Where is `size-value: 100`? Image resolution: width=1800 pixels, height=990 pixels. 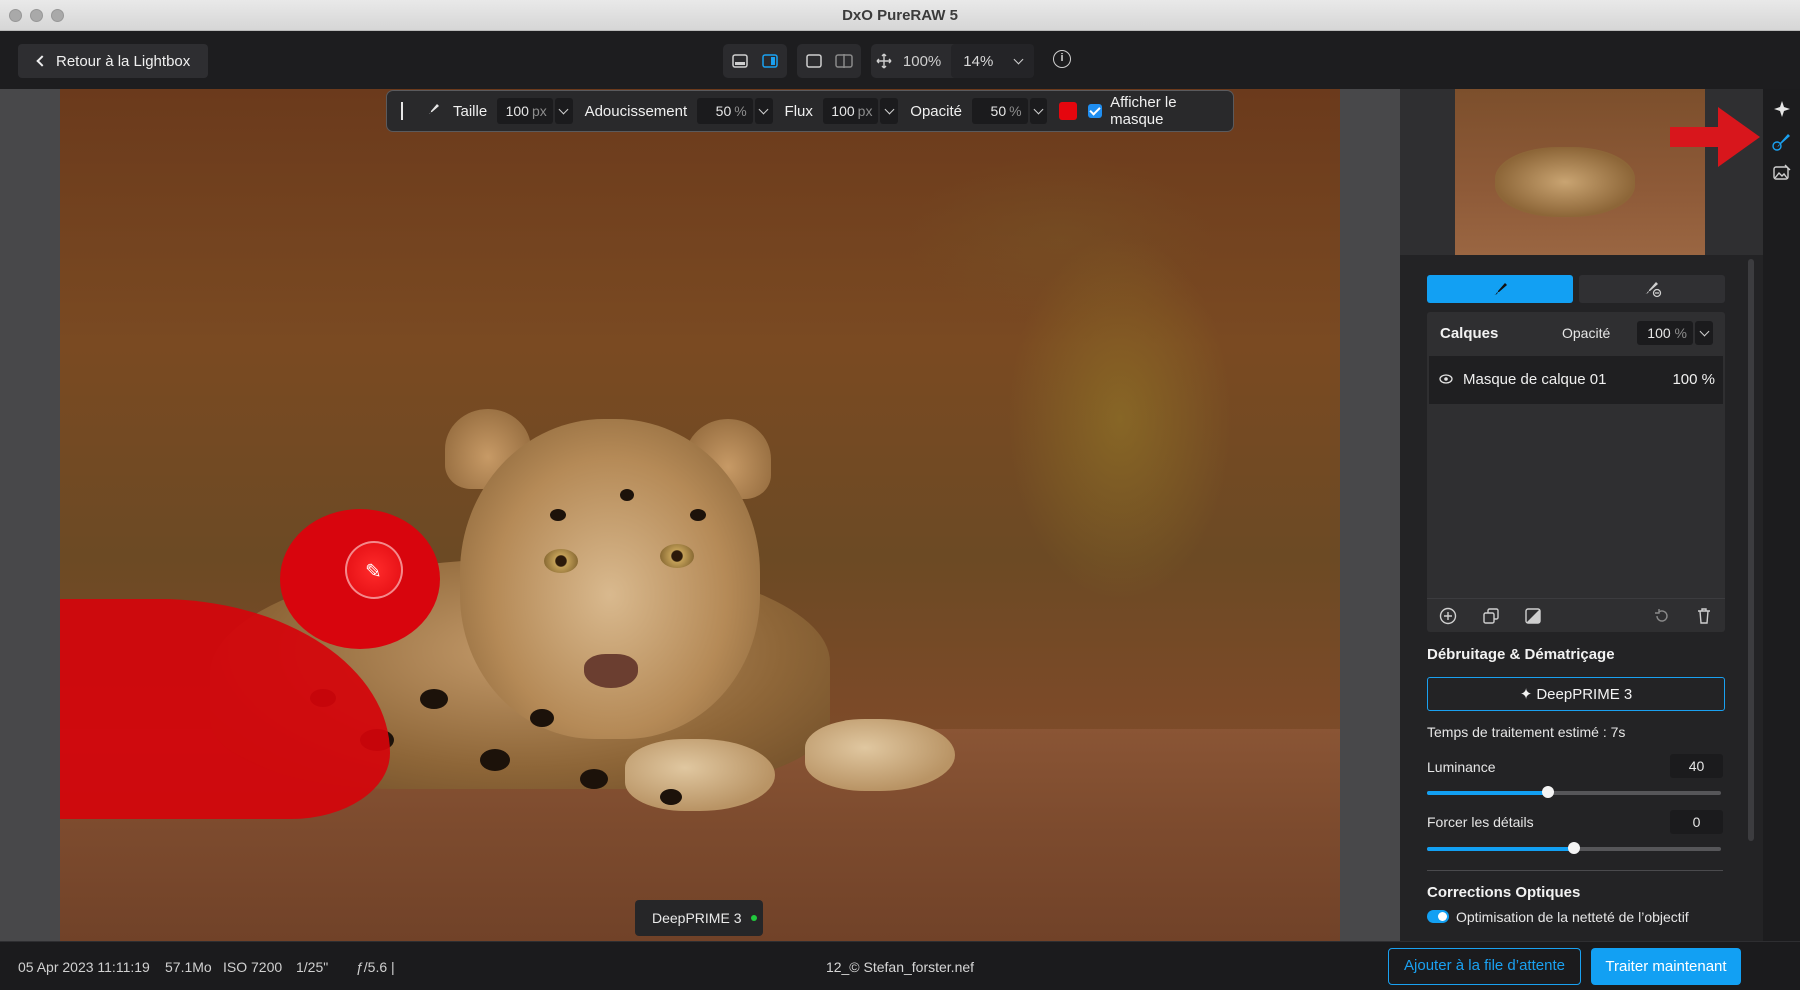 size-value: 100 is located at coordinates (517, 111).